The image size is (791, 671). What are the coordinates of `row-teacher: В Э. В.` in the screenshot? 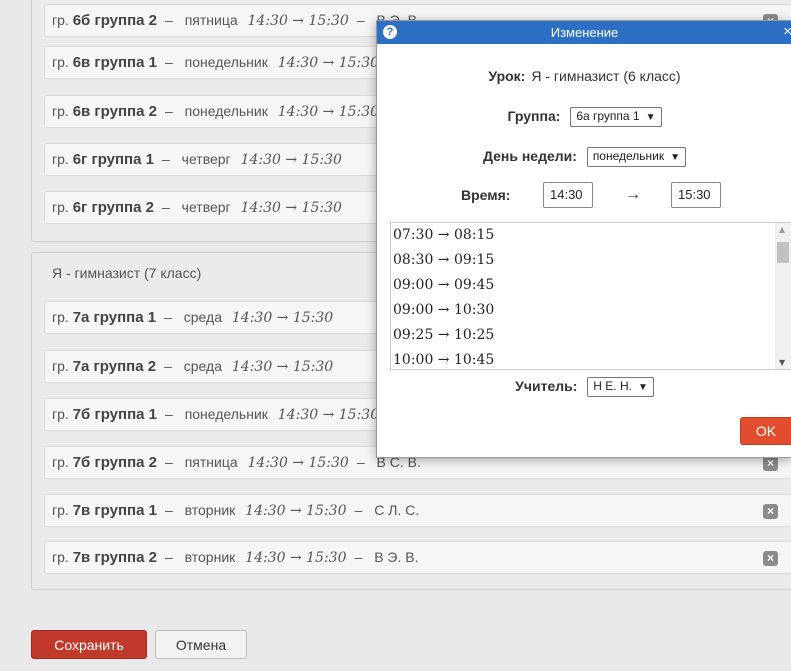 It's located at (396, 557).